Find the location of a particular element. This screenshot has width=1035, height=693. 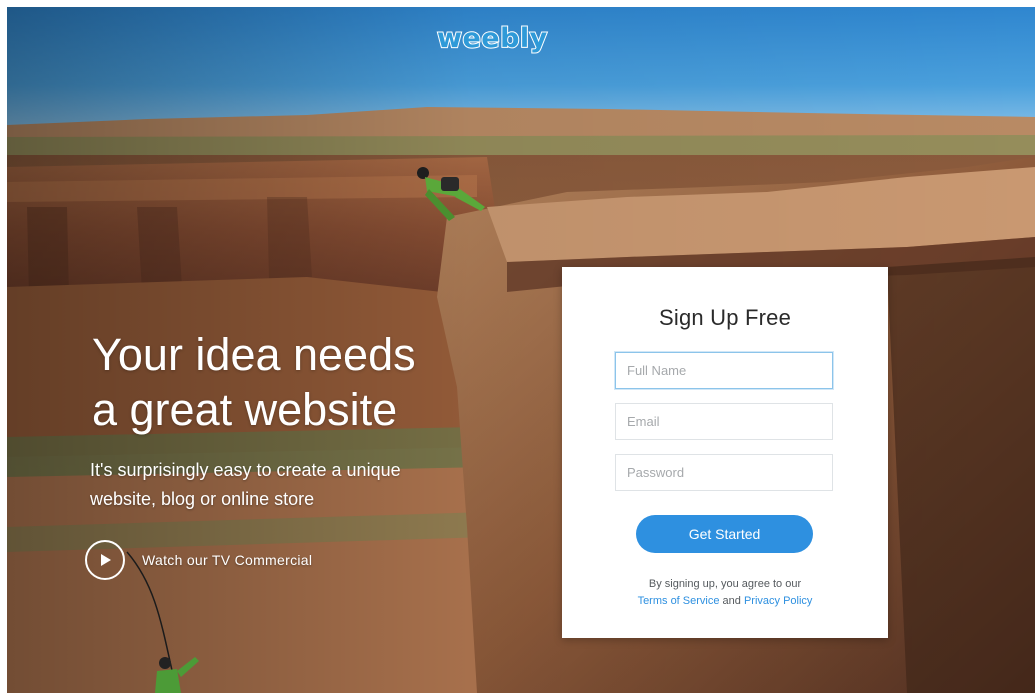

legal-prefix: By signing up, you agree to our is located at coordinates (725, 584).